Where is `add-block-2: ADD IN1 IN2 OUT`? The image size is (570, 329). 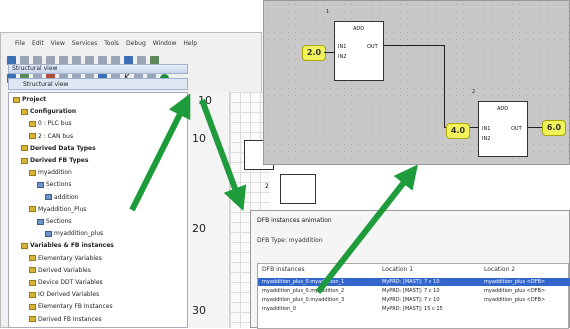
add-block-2: ADD IN1 IN2 OUT is located at coordinates (503, 129).